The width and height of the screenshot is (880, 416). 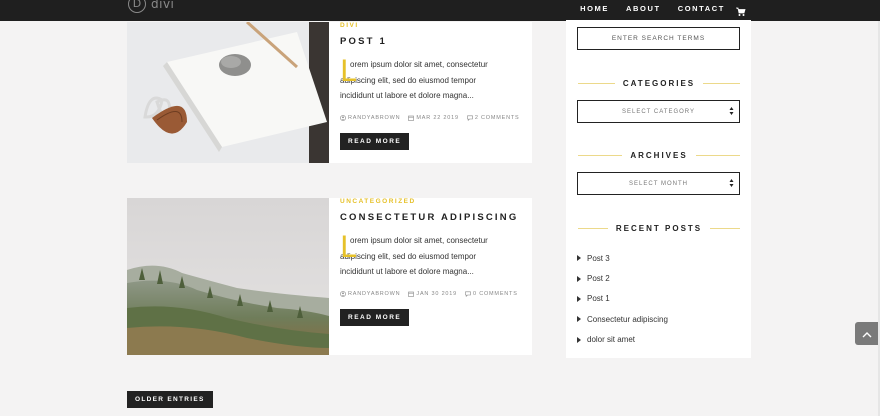 What do you see at coordinates (437, 117) in the screenshot?
I see `post-date: MAR 22 2019` at bounding box center [437, 117].